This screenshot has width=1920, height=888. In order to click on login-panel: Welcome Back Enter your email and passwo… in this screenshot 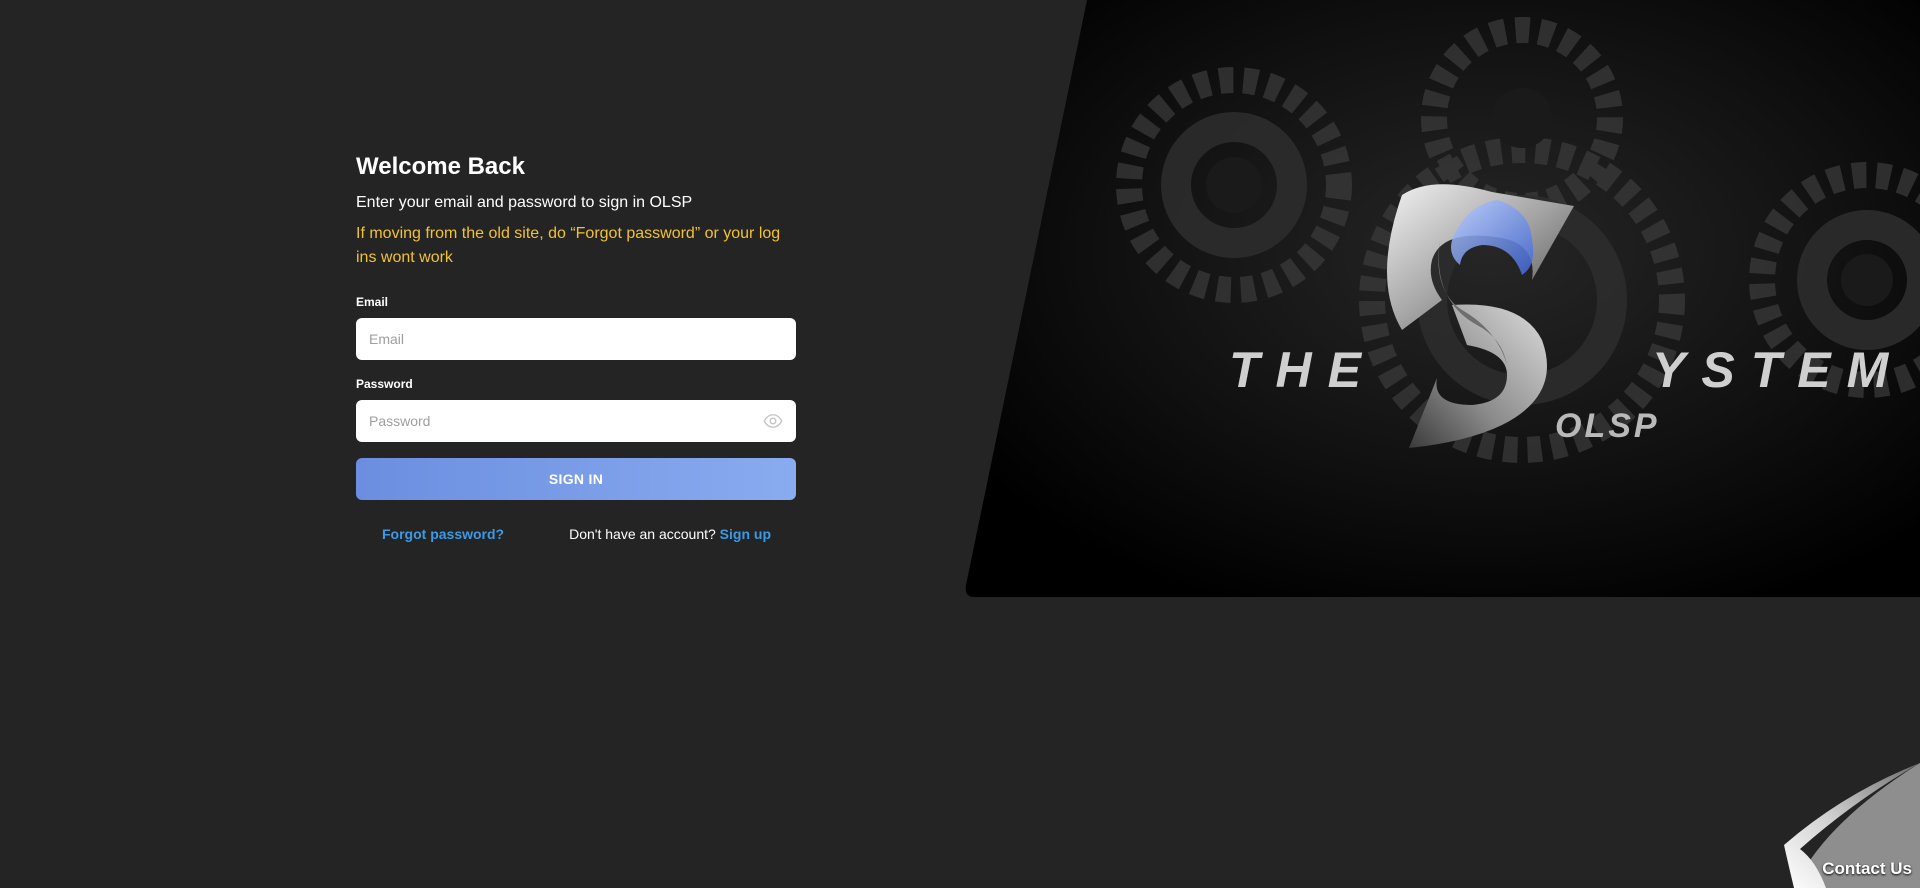, I will do `click(576, 348)`.